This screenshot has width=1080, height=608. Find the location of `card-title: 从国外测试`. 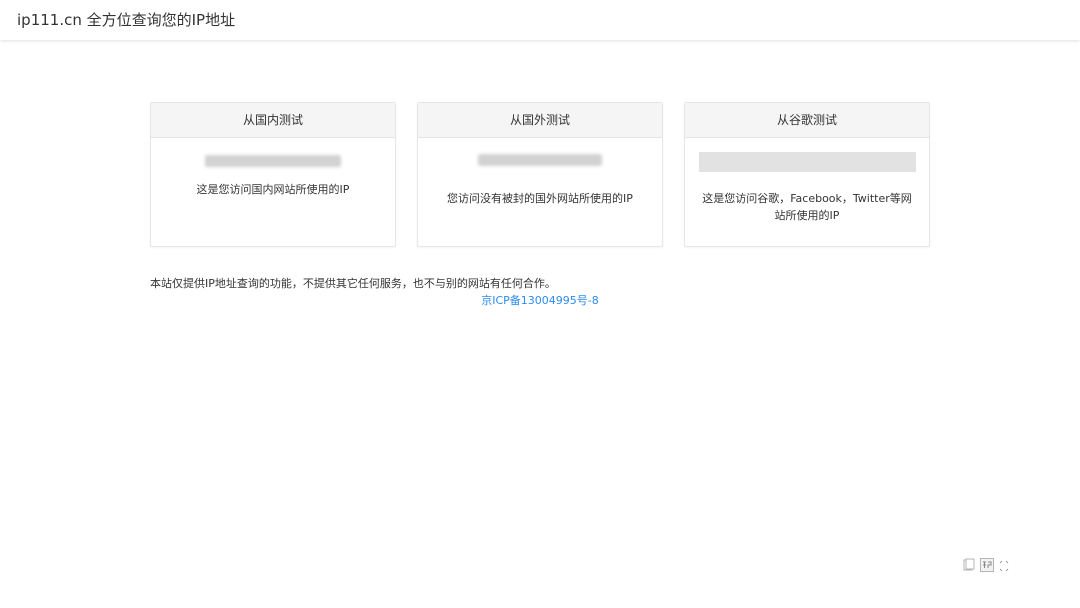

card-title: 从国外测试 is located at coordinates (540, 120).